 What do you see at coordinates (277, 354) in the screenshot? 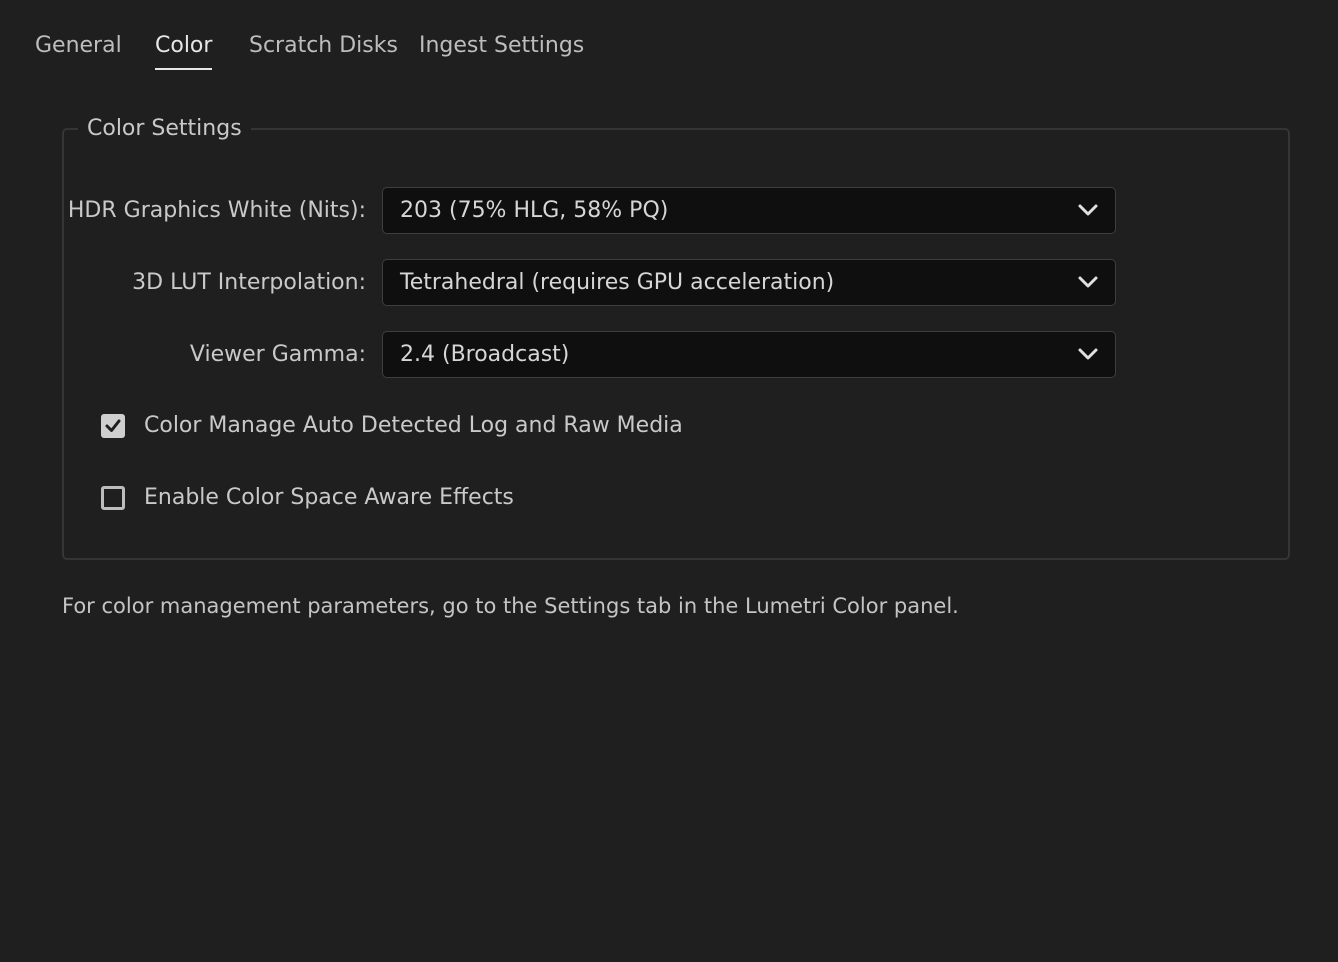
I see `viewer-gamma-label: Viewer Gamma:` at bounding box center [277, 354].